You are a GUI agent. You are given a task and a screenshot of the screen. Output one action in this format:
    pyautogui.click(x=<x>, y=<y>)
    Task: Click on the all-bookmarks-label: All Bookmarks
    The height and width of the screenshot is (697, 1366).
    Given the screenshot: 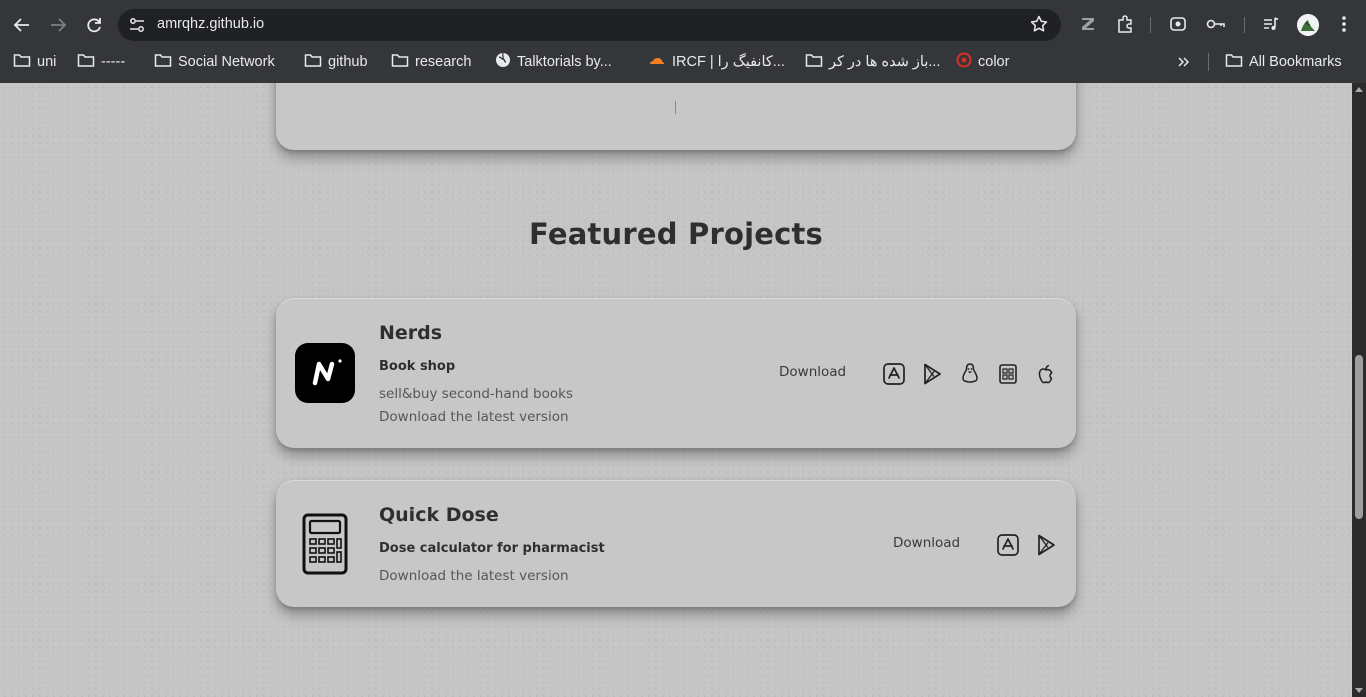 What is the action you would take?
    pyautogui.click(x=1295, y=62)
    